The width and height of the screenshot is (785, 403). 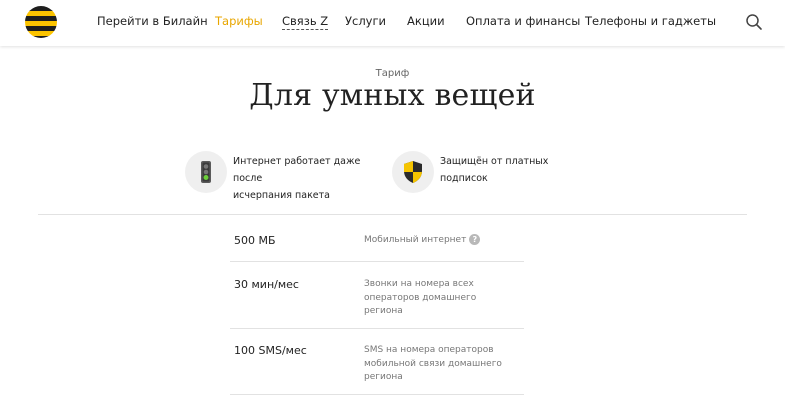 I want to click on section-divider, so click(x=392, y=214).